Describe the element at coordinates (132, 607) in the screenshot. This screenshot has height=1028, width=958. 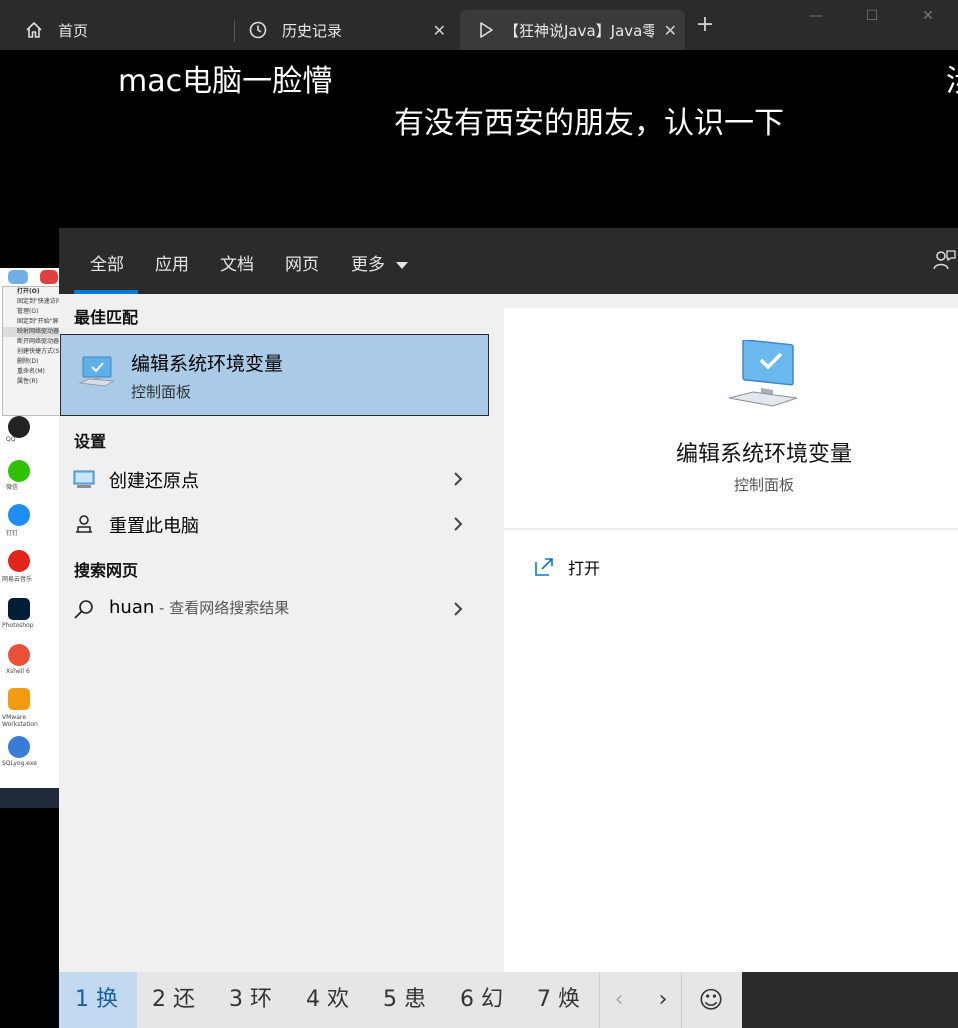
I see `web-search-query: huan` at that location.